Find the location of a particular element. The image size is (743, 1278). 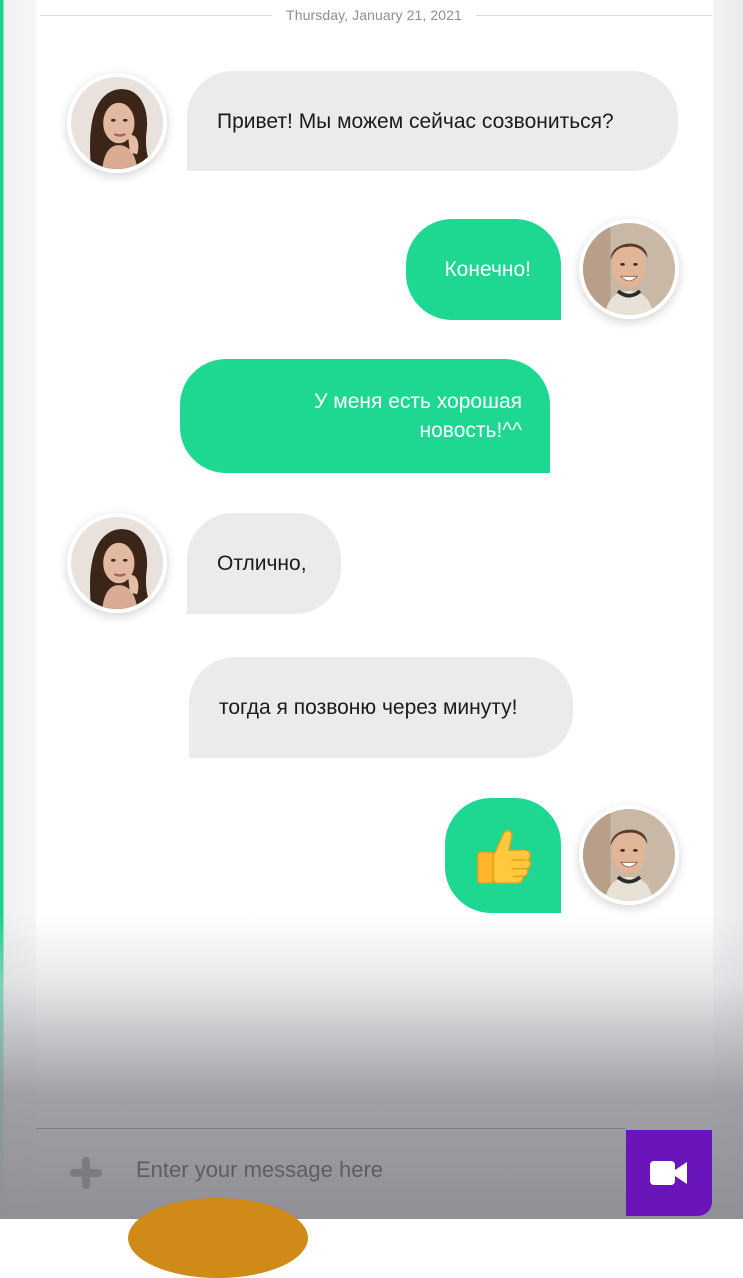

message-text: Конечно! is located at coordinates (487, 269).